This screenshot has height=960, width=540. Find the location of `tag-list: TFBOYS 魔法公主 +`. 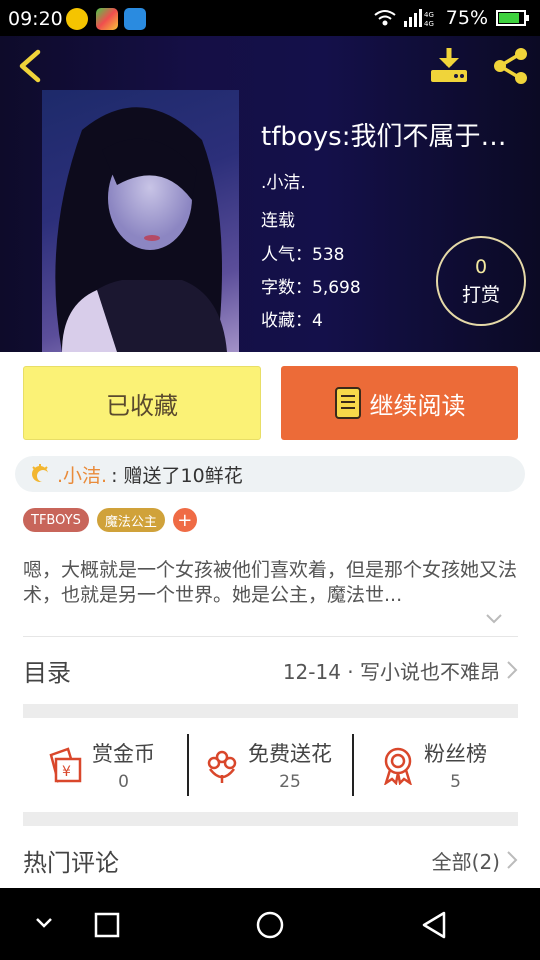

tag-list: TFBOYS 魔法公主 + is located at coordinates (110, 520).